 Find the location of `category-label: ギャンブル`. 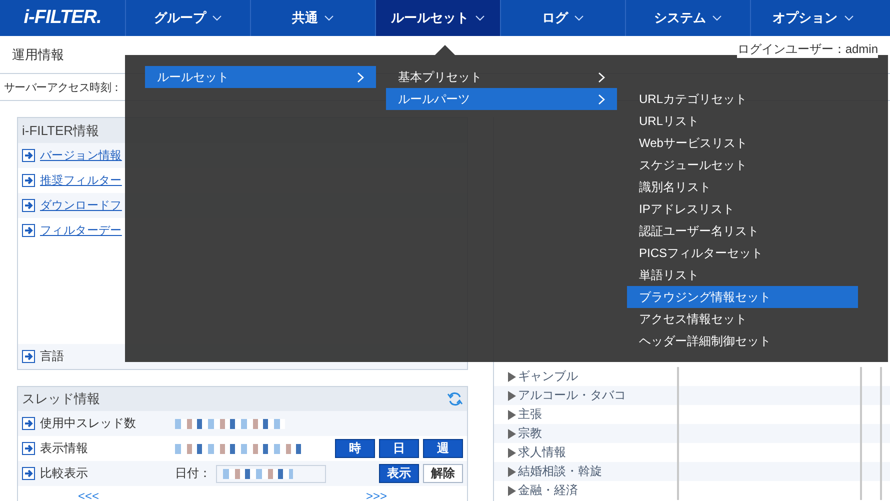

category-label: ギャンブル is located at coordinates (548, 376).